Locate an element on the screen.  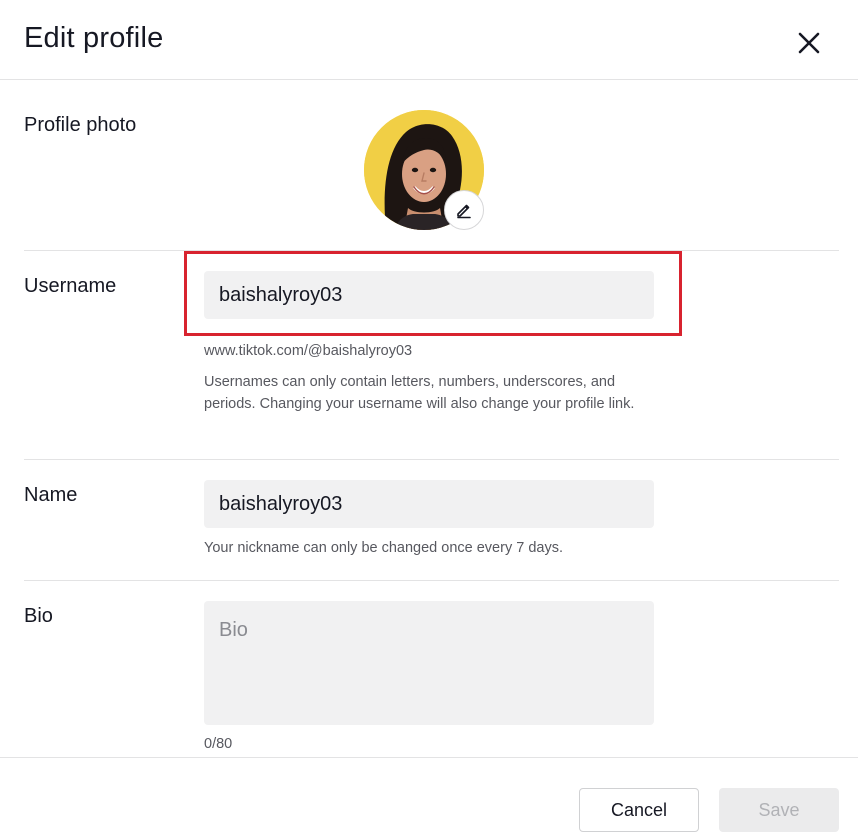
bio-char-count: 0/80 is located at coordinates (218, 744).